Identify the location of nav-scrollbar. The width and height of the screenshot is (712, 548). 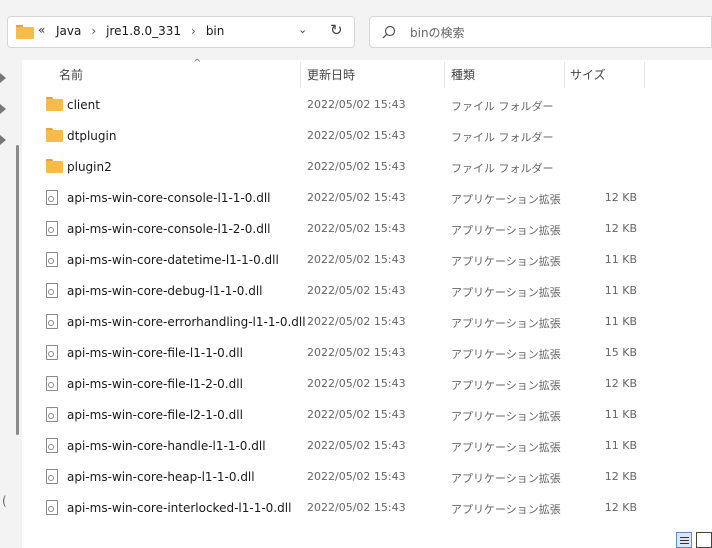
(17, 290).